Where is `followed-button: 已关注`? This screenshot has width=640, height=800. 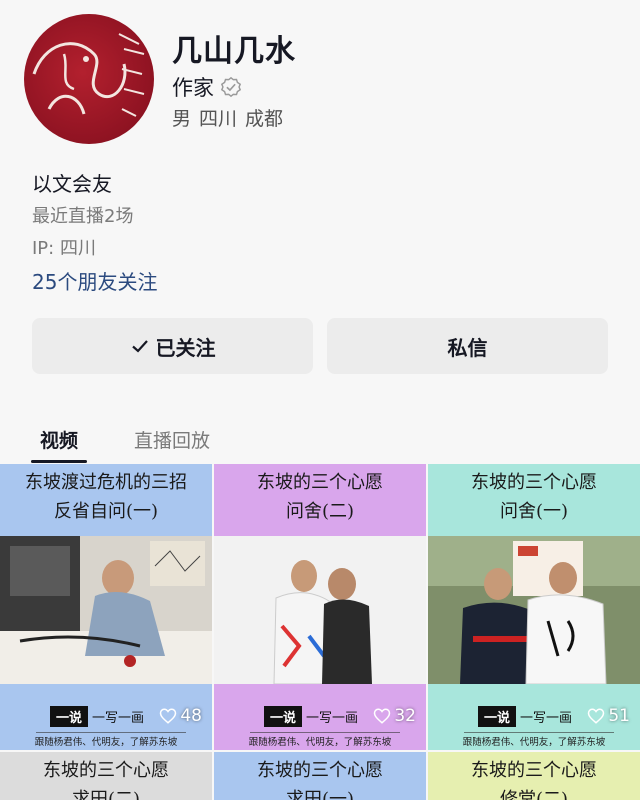
followed-button: 已关注 is located at coordinates (172, 346).